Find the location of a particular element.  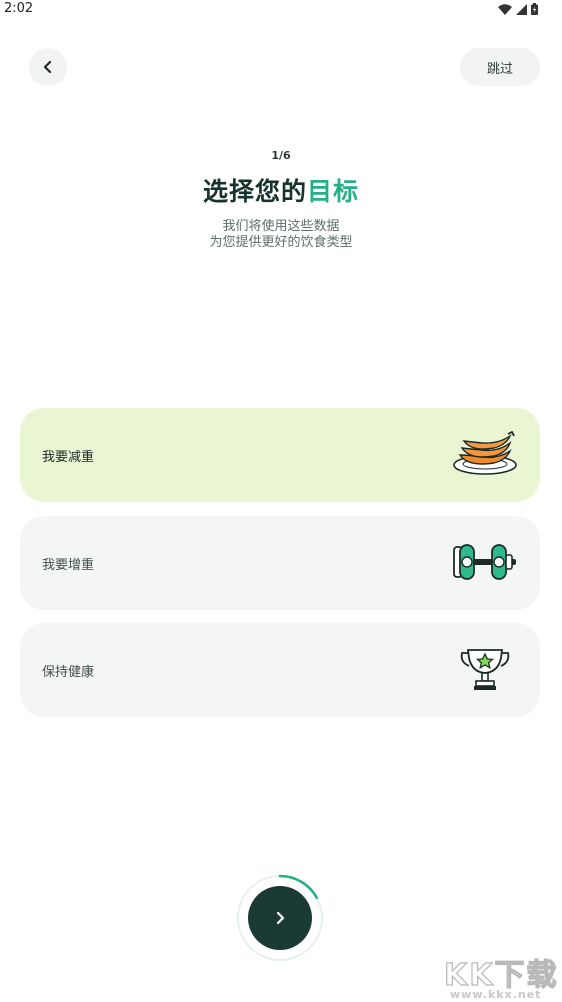

page-title: 选择您的目标 is located at coordinates (281, 190).